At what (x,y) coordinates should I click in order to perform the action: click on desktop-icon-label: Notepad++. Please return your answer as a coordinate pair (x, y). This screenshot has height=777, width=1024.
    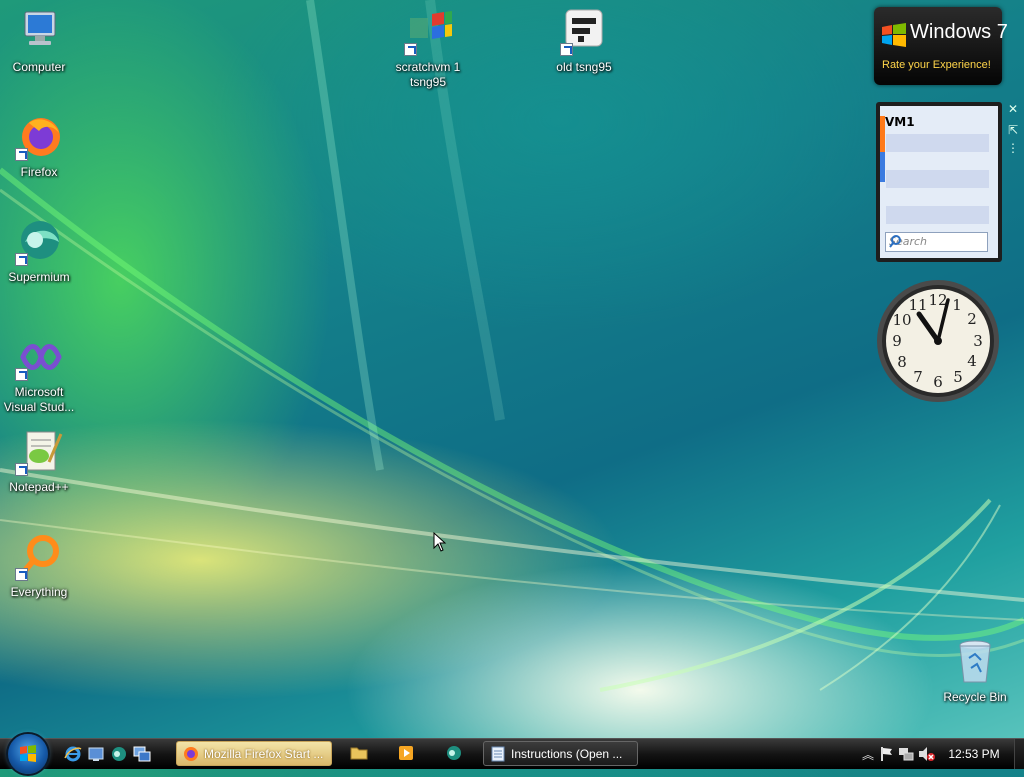
    Looking at the image, I should click on (39, 487).